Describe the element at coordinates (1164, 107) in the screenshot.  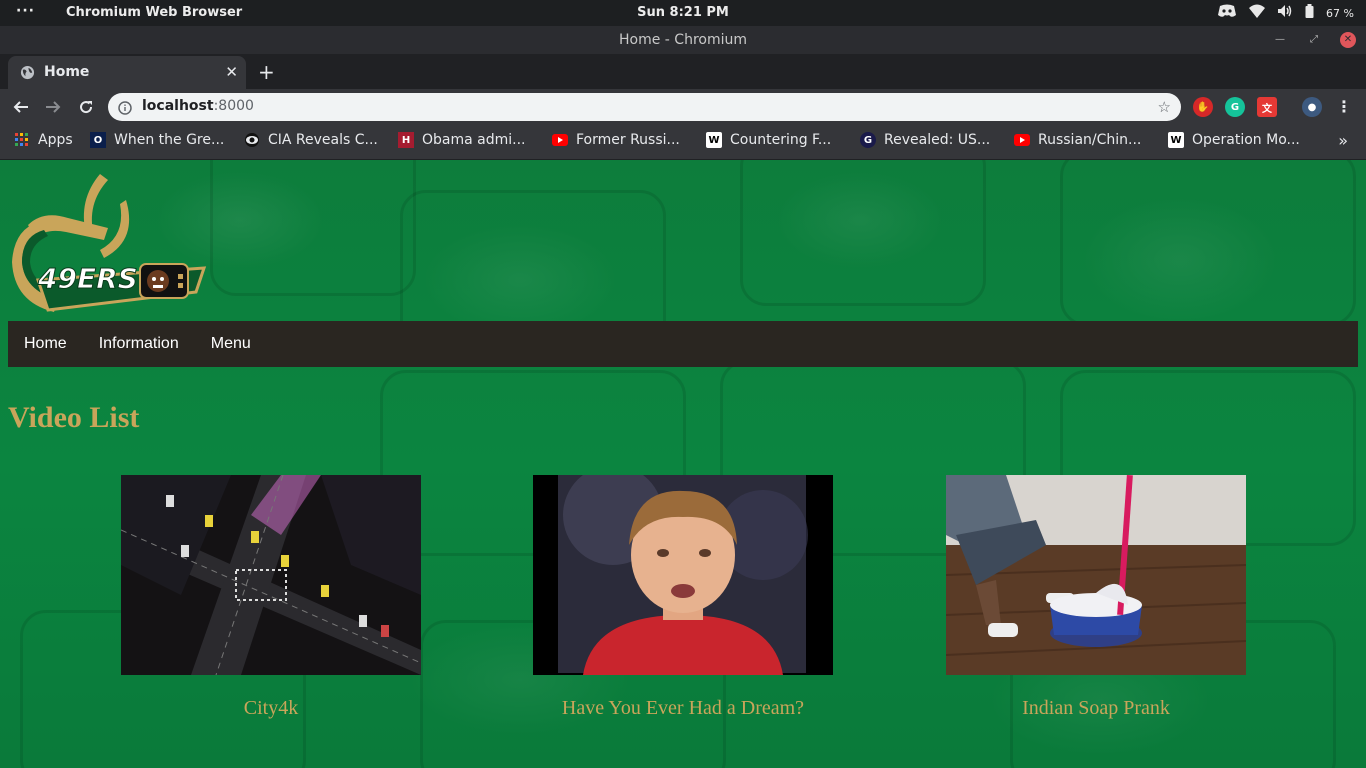
I see `bookmark-star-icon: ☆` at that location.